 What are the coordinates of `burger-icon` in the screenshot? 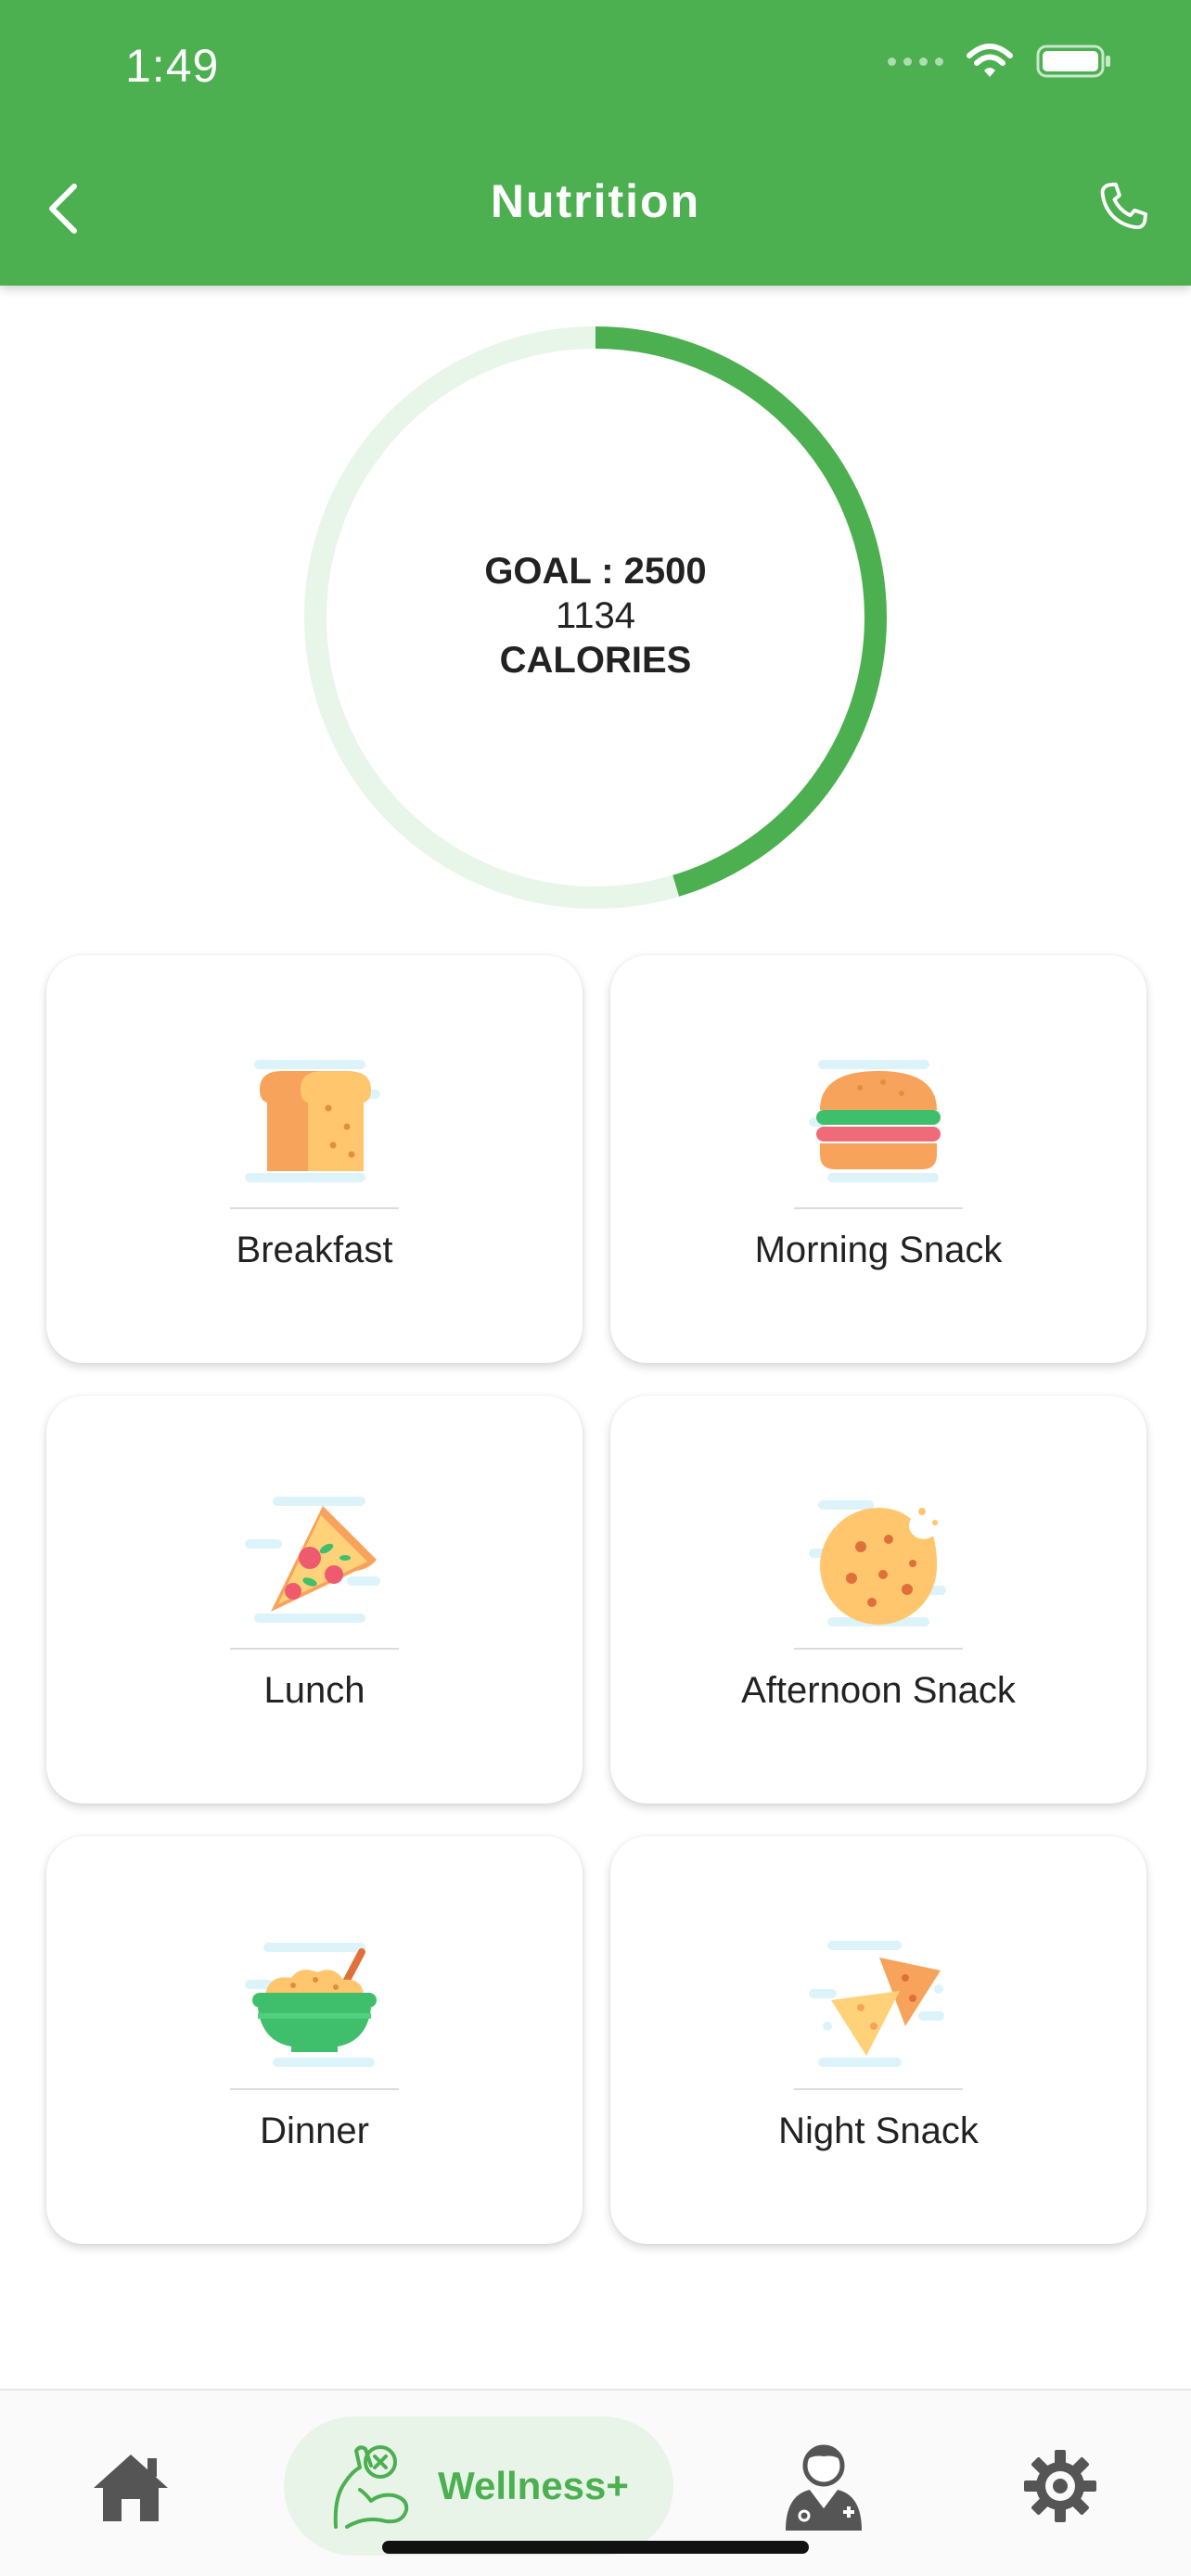 It's located at (875, 1121).